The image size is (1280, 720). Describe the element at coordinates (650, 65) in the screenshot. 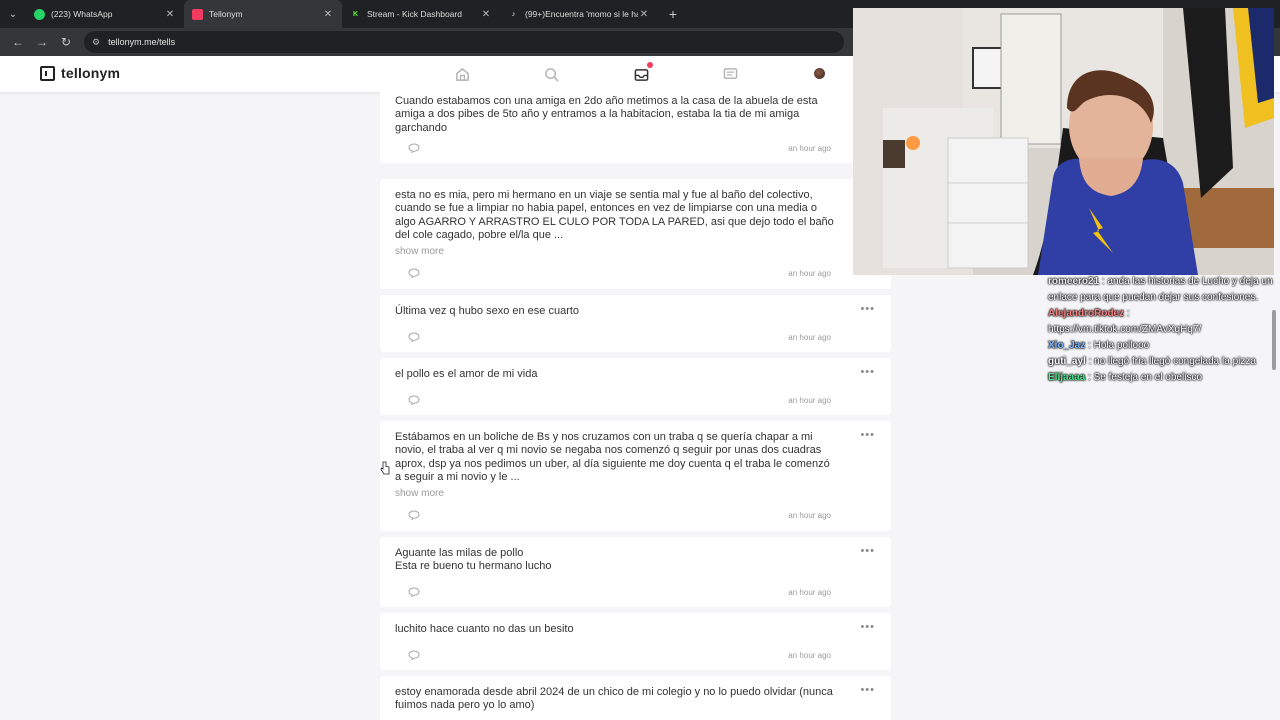

I see `notification-dot` at that location.